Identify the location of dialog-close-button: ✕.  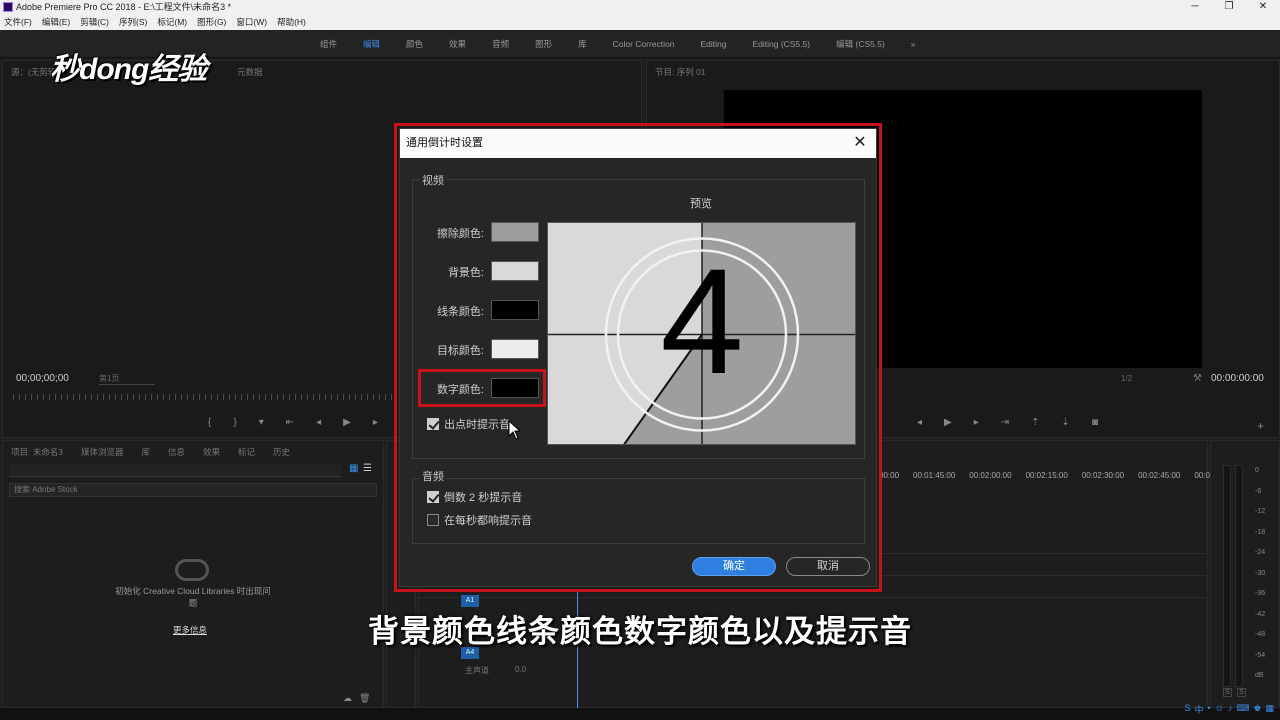
(860, 142).